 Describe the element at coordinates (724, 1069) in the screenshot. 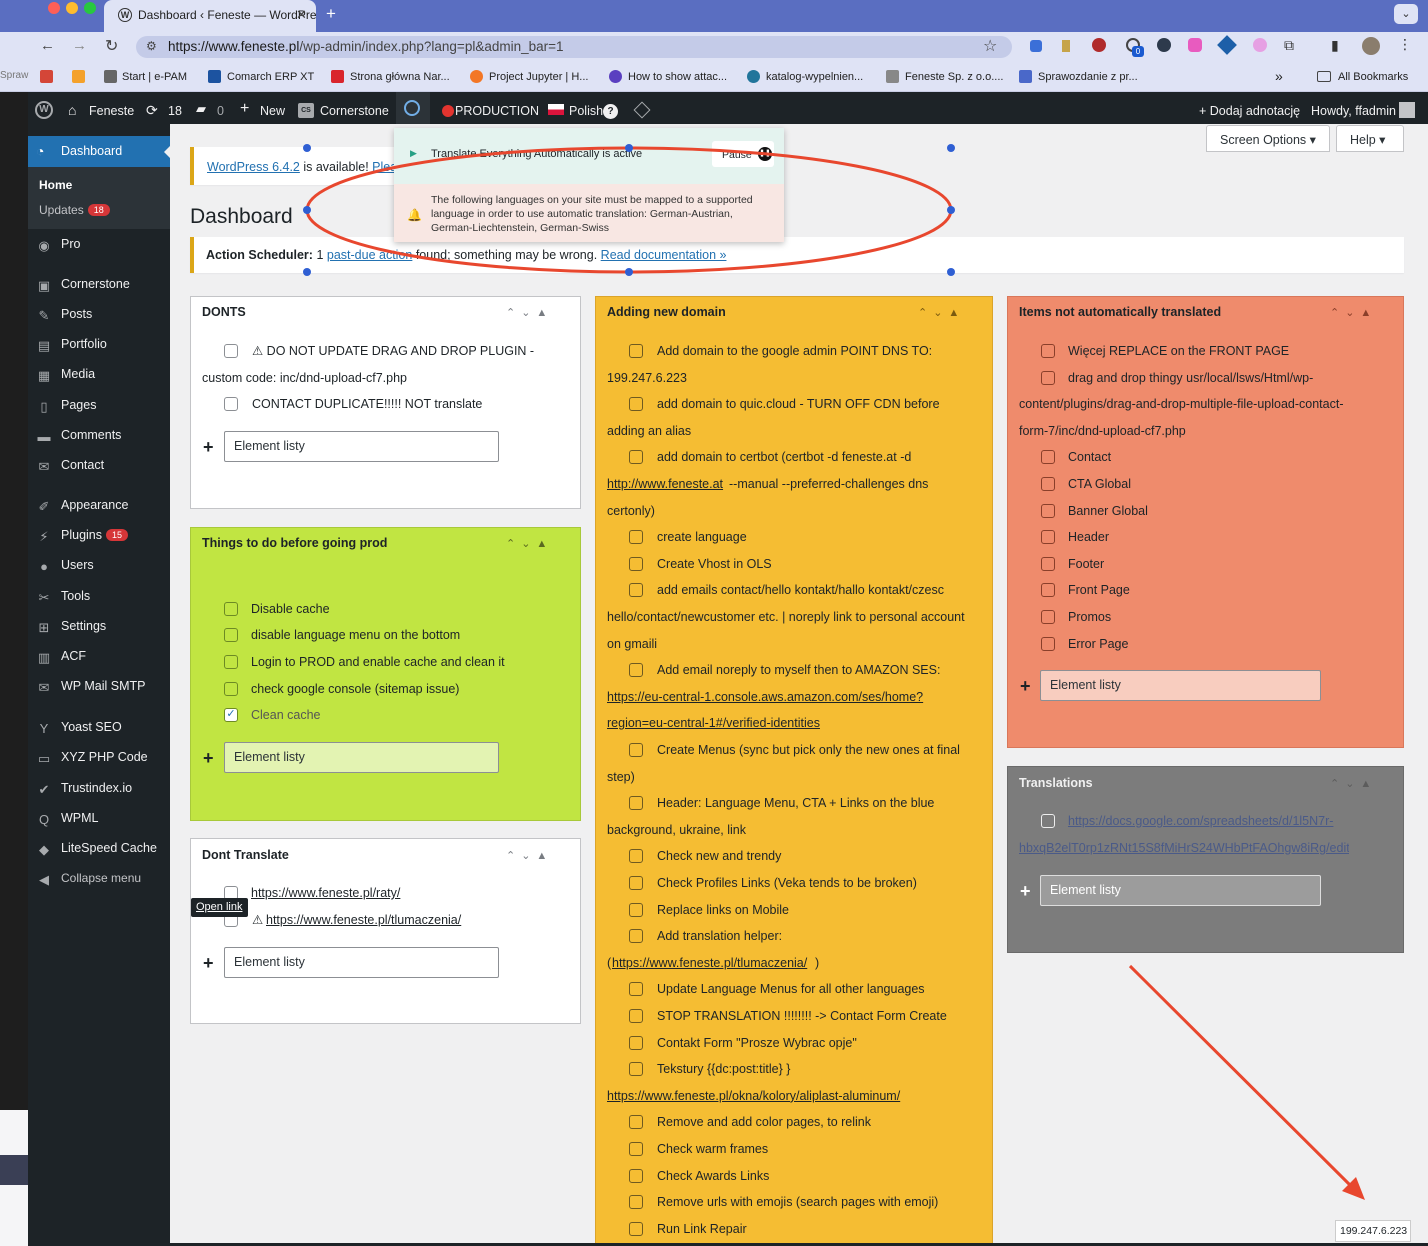

I see `todo-item-text: Tekstury {{dc:post:title} }` at that location.